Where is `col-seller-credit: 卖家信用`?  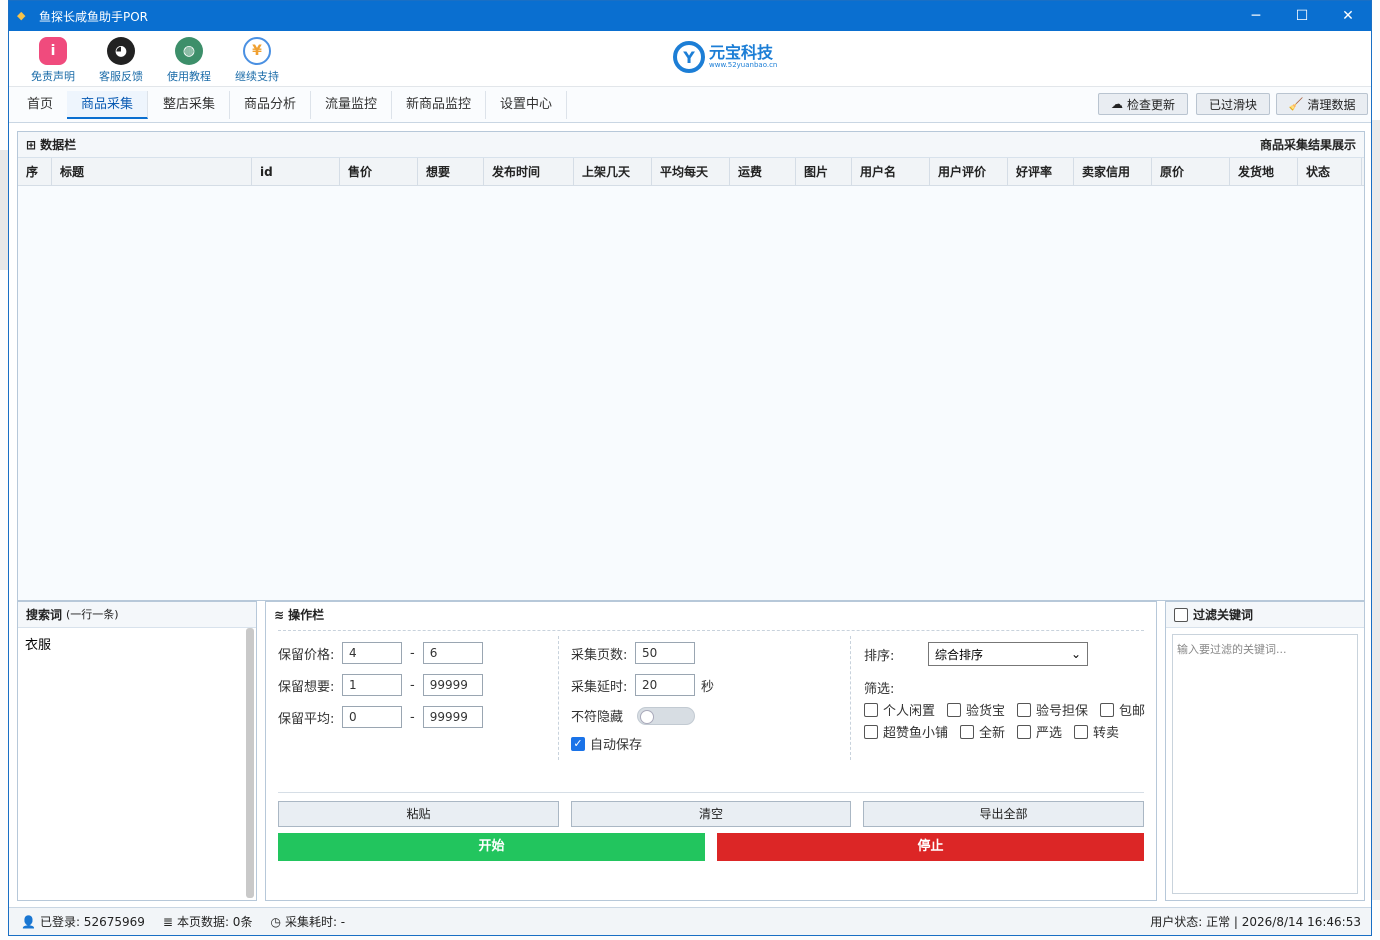
col-seller-credit: 卖家信用 is located at coordinates (1113, 172).